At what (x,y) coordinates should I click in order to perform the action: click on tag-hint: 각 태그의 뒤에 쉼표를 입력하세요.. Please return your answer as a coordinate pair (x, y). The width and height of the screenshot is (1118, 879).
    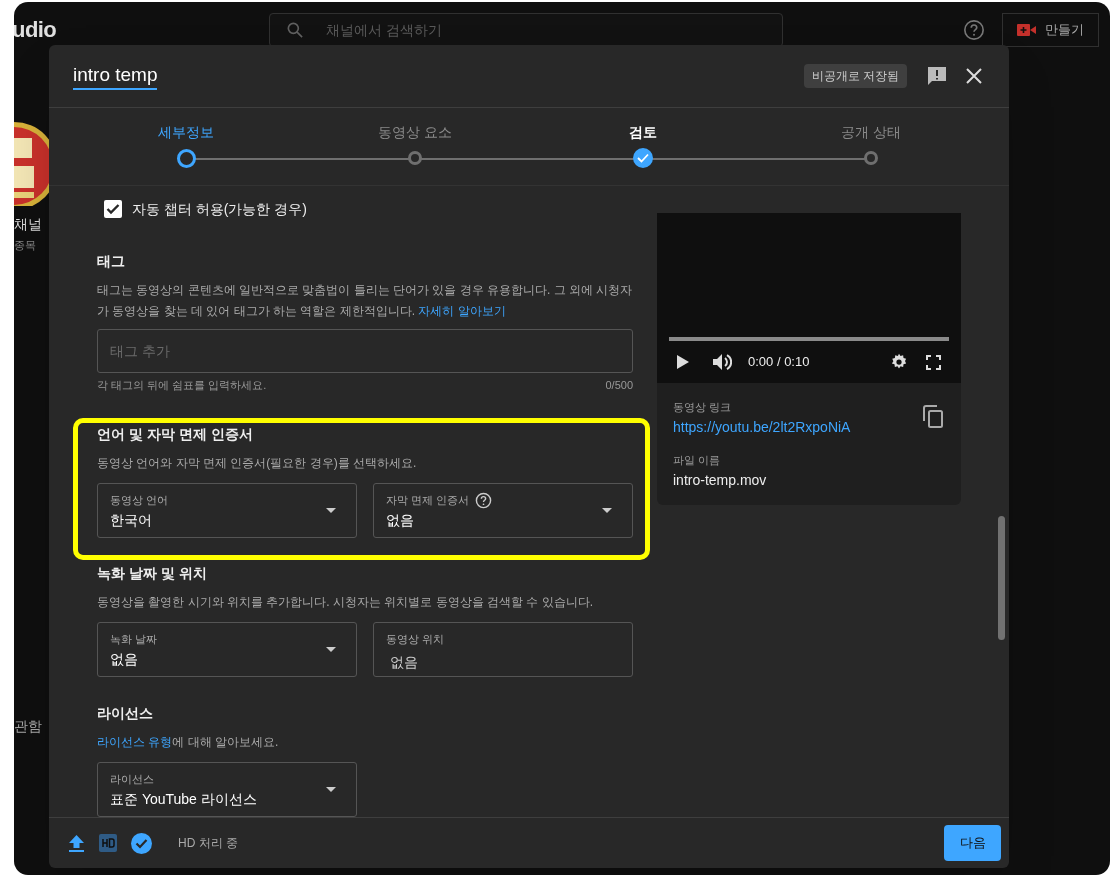
    Looking at the image, I should click on (182, 385).